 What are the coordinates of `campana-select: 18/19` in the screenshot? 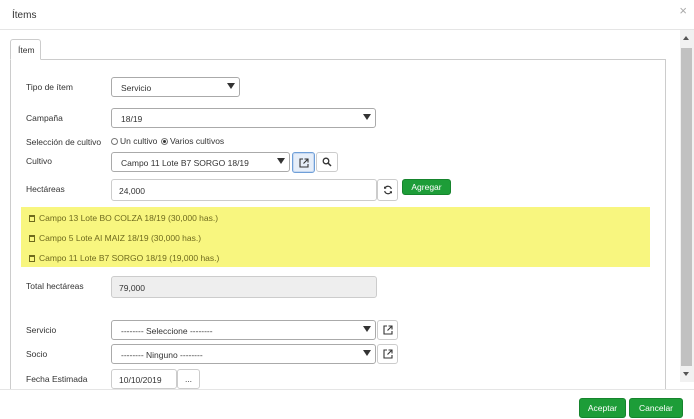 It's located at (243, 118).